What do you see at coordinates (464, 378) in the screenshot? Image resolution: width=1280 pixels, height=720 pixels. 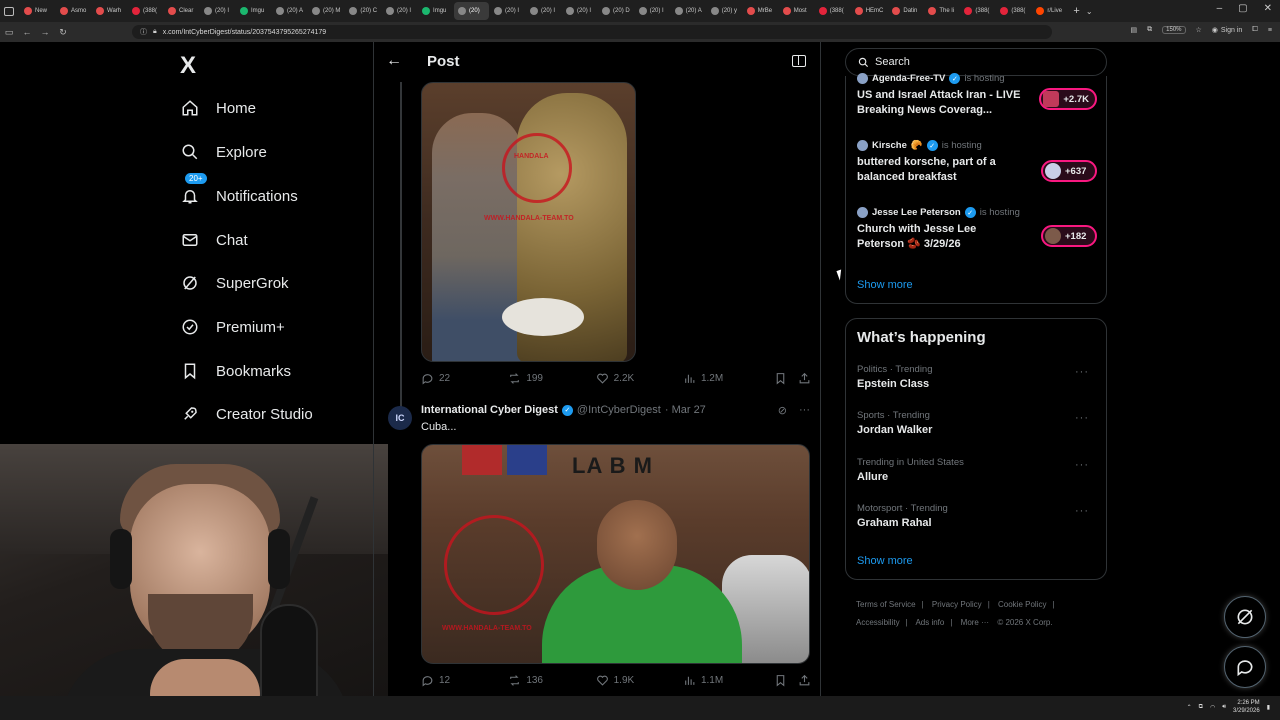 I see `reply-button: 22` at bounding box center [464, 378].